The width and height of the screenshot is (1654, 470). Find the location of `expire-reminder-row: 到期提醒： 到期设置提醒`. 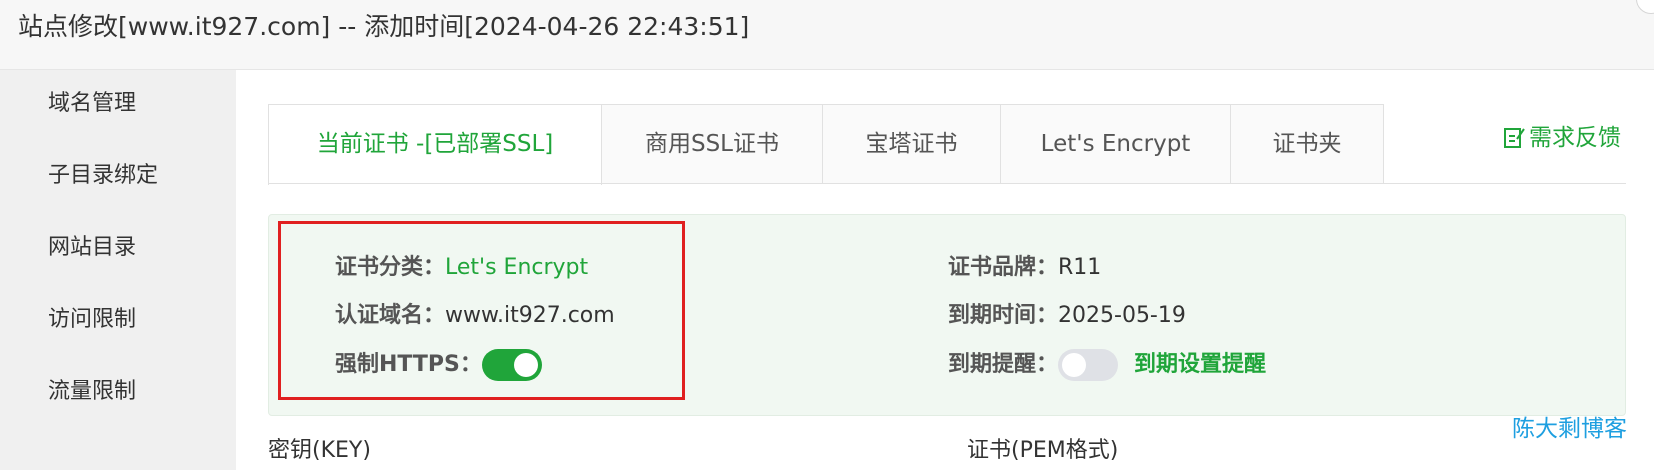

expire-reminder-row: 到期提醒： 到期设置提醒 is located at coordinates (1107, 365).